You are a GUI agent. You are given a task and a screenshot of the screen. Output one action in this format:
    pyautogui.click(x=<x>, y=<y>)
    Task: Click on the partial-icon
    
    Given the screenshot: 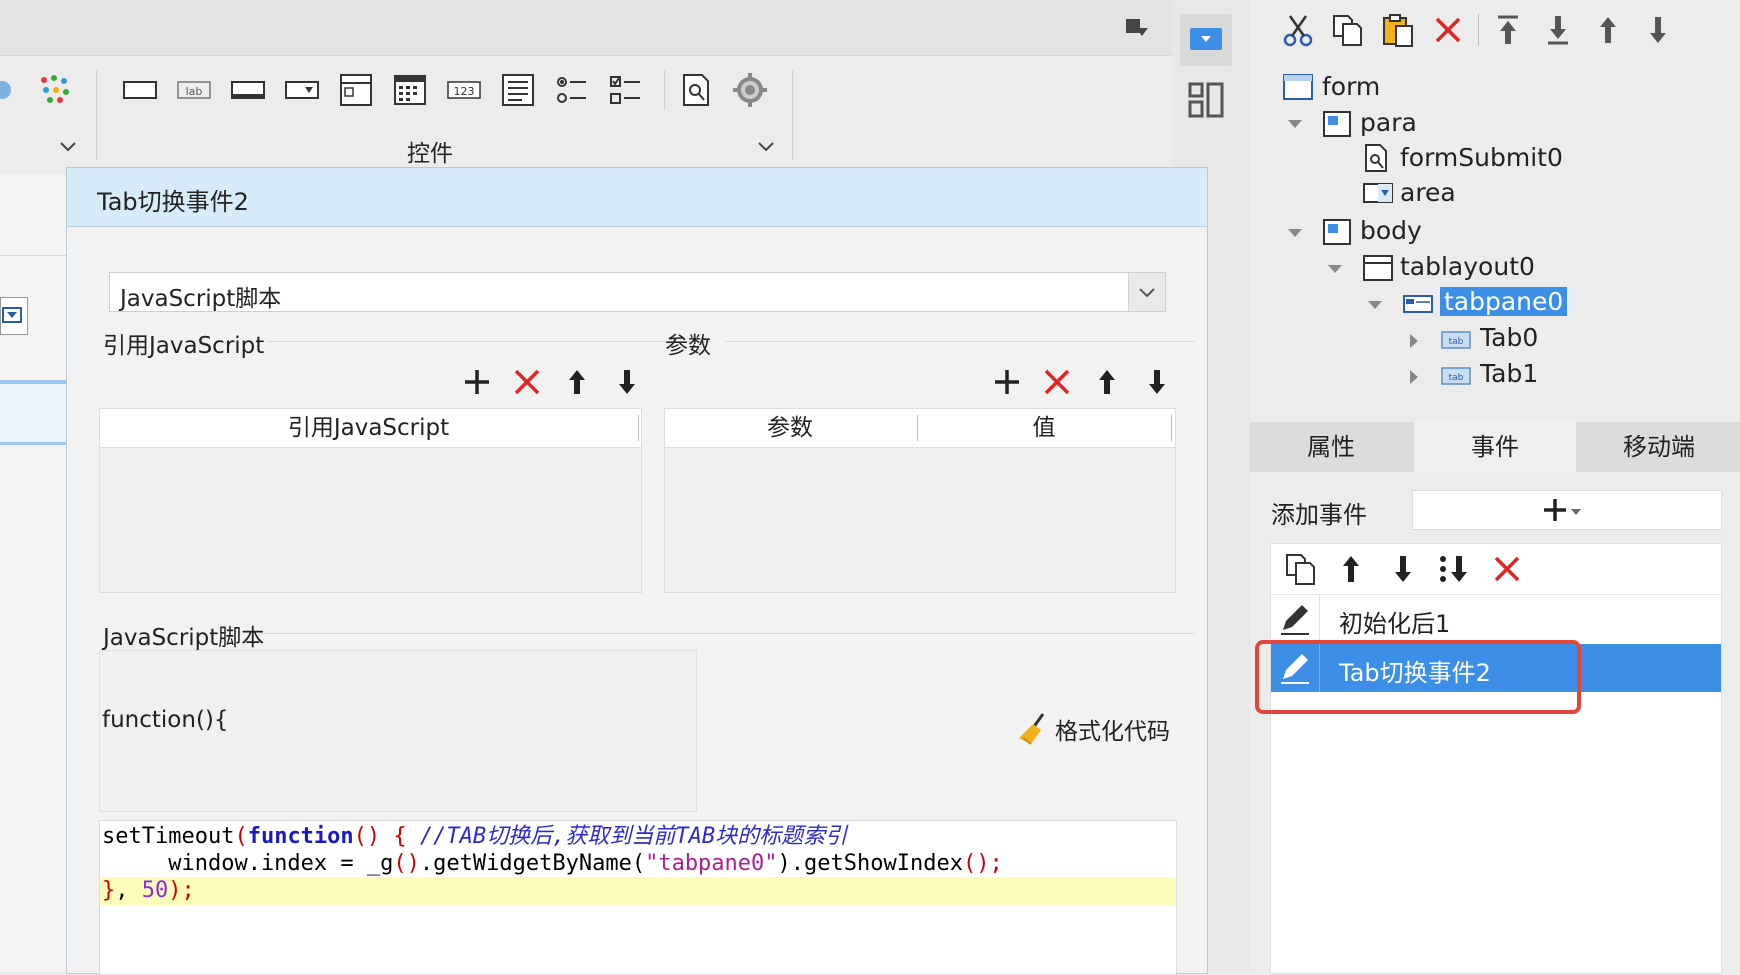 What is the action you would take?
    pyautogui.click(x=7, y=90)
    